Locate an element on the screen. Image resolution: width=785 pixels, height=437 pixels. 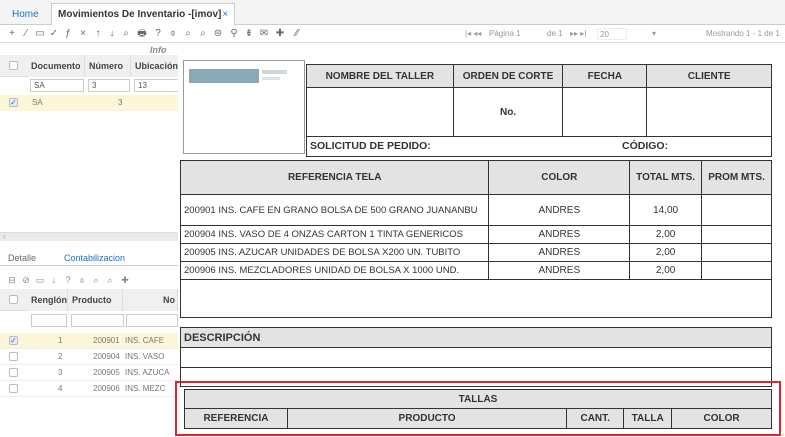
solicitud-label: SOLICITUD DE PEDIDO: is located at coordinates (370, 146).